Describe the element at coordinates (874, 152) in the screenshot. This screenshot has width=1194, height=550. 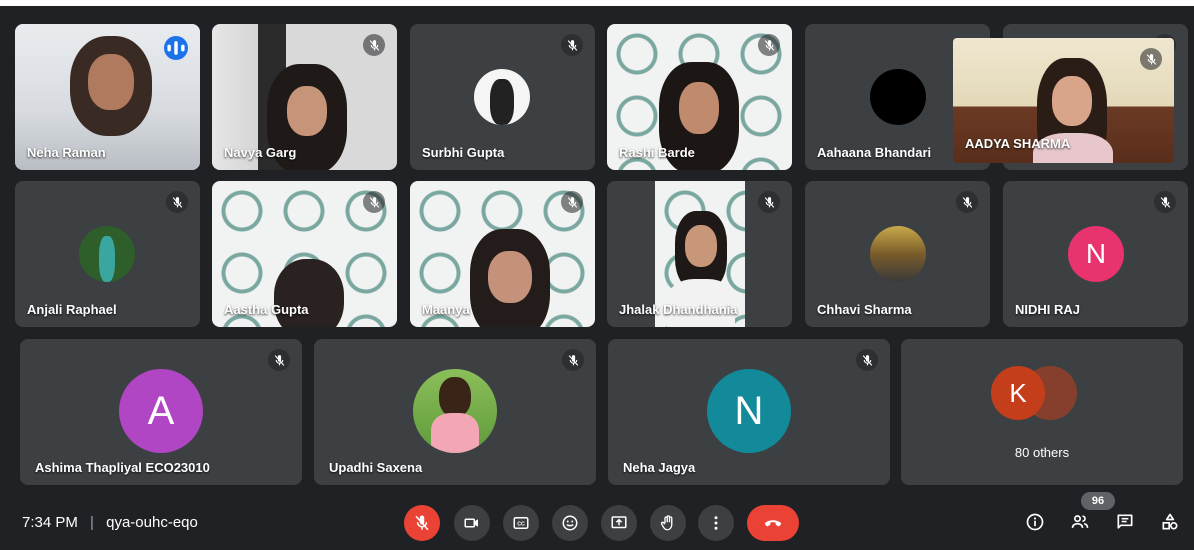
I see `participant-name: Aahaana Bhandari` at that location.